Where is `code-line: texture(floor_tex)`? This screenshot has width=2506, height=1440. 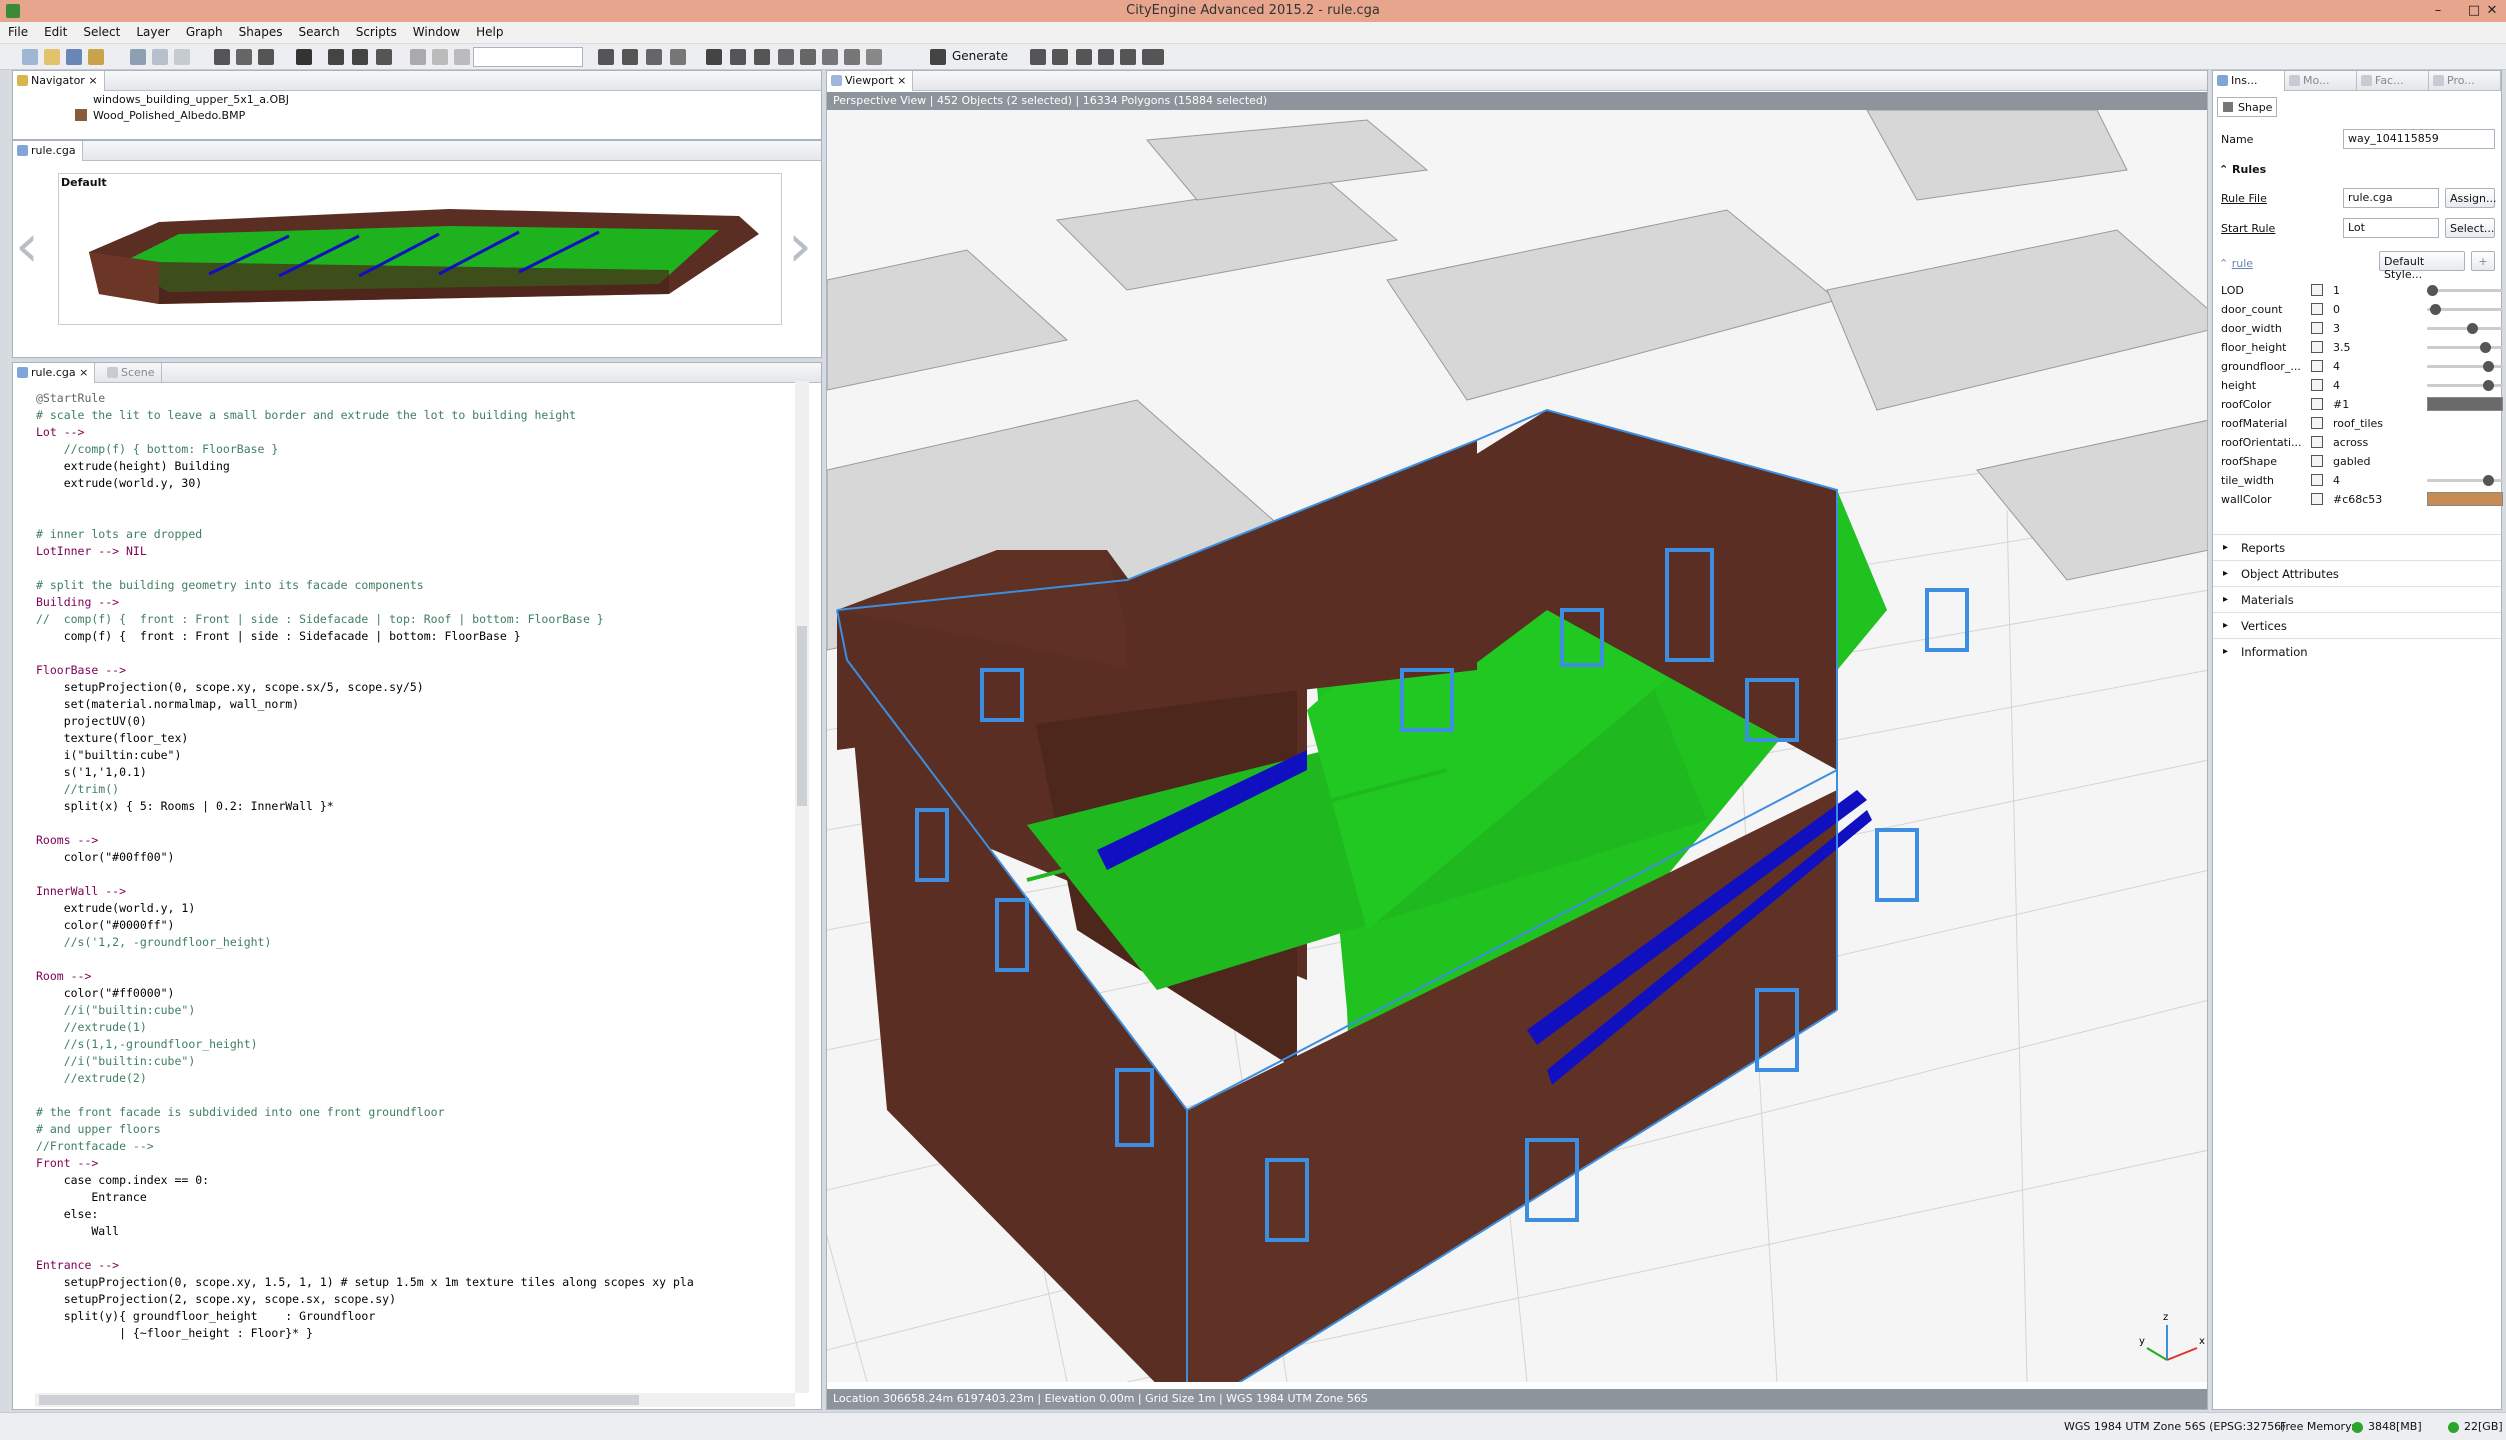
code-line: texture(floor_tex) is located at coordinates (413, 738).